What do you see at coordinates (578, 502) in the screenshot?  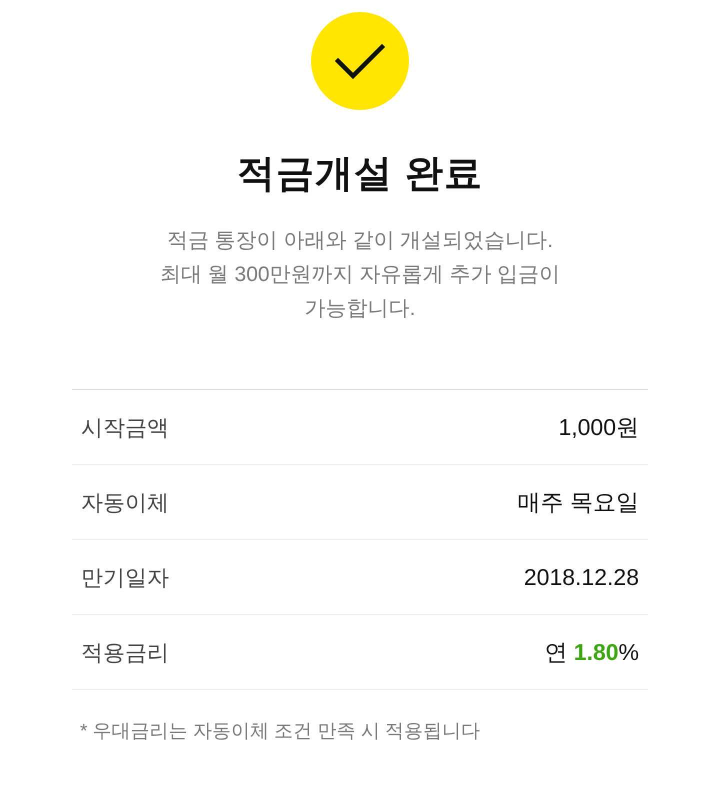 I see `detail-value: 매주 목요일` at bounding box center [578, 502].